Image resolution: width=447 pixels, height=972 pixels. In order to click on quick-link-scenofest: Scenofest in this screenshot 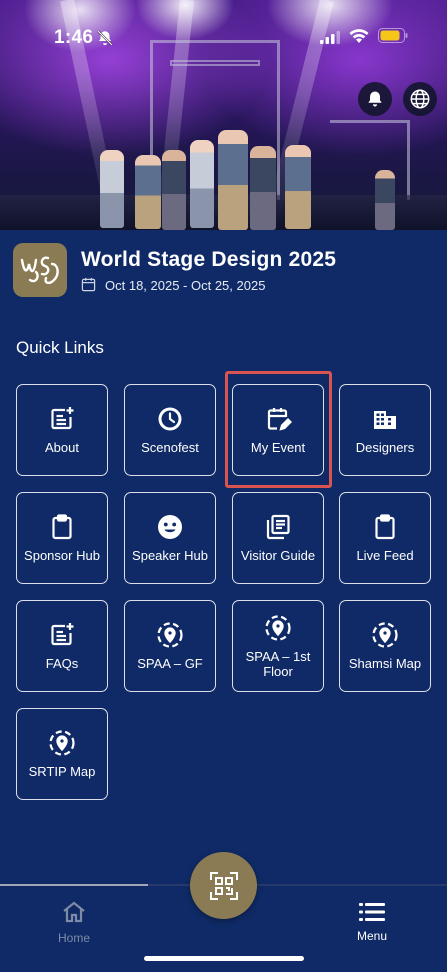, I will do `click(170, 430)`.